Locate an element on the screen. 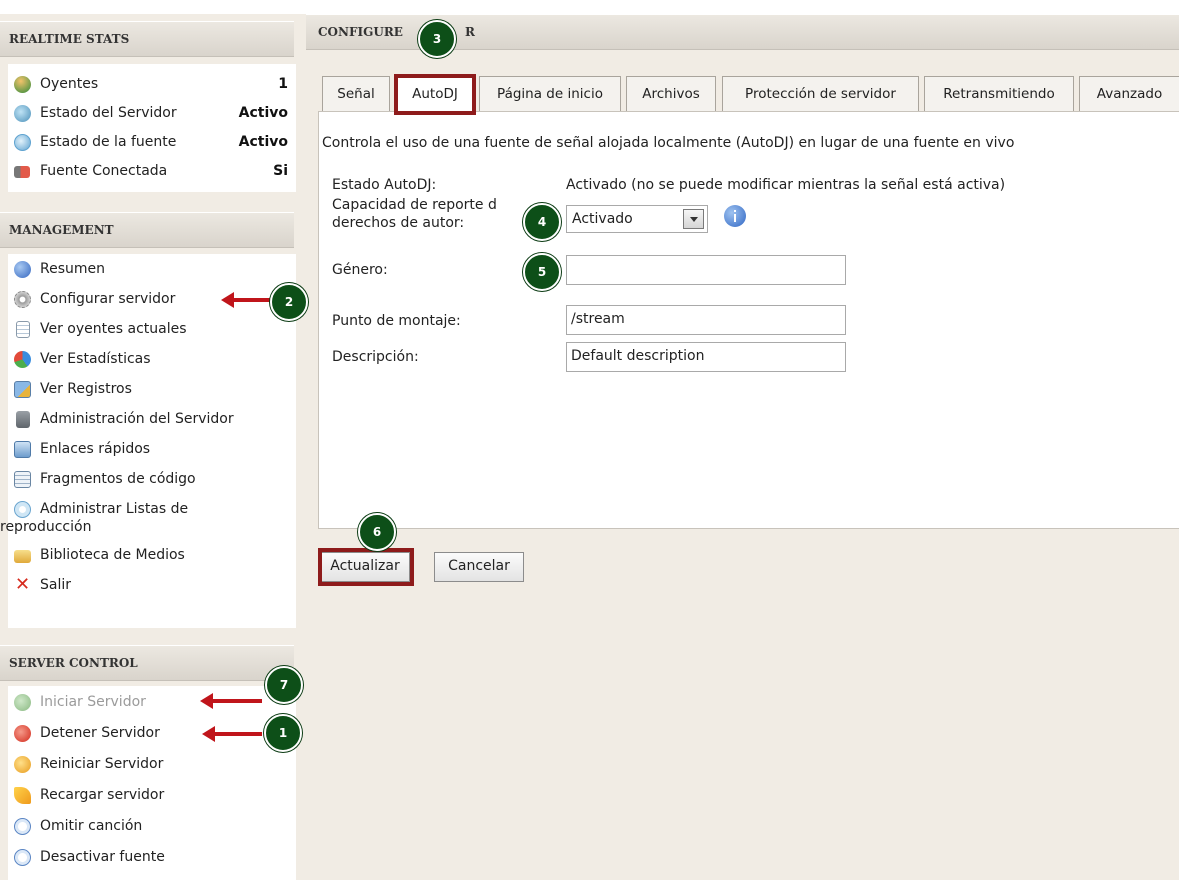 This screenshot has height=880, width=1179. ctrl-item-omitir-cancion: Omitir canción is located at coordinates (152, 827).